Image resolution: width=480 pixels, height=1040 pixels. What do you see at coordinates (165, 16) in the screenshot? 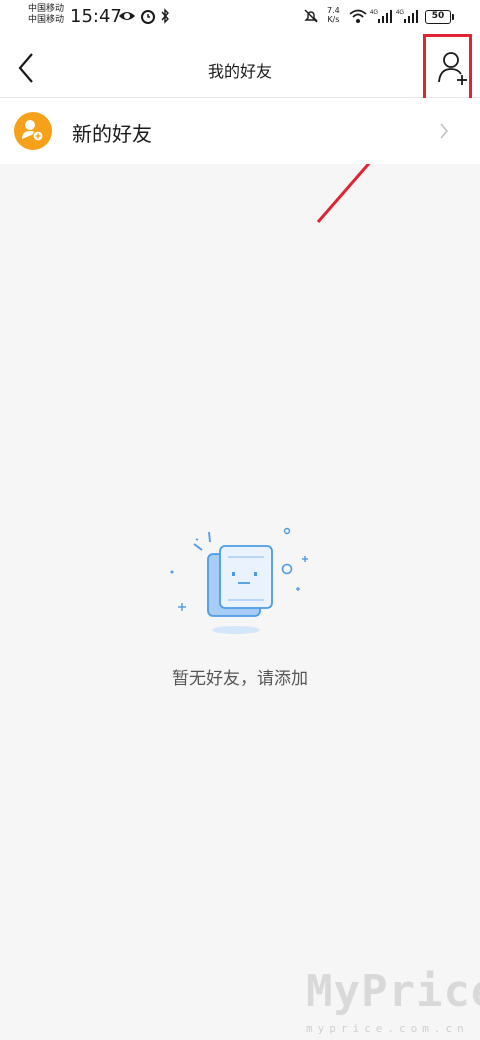
I see `bluetooth-icon` at bounding box center [165, 16].